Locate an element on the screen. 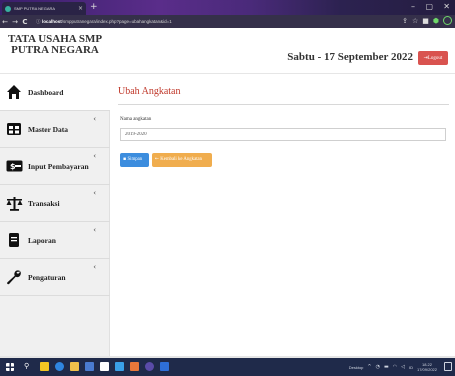 This screenshot has height=376, width=455. extension-icon: ■ is located at coordinates (425, 21).